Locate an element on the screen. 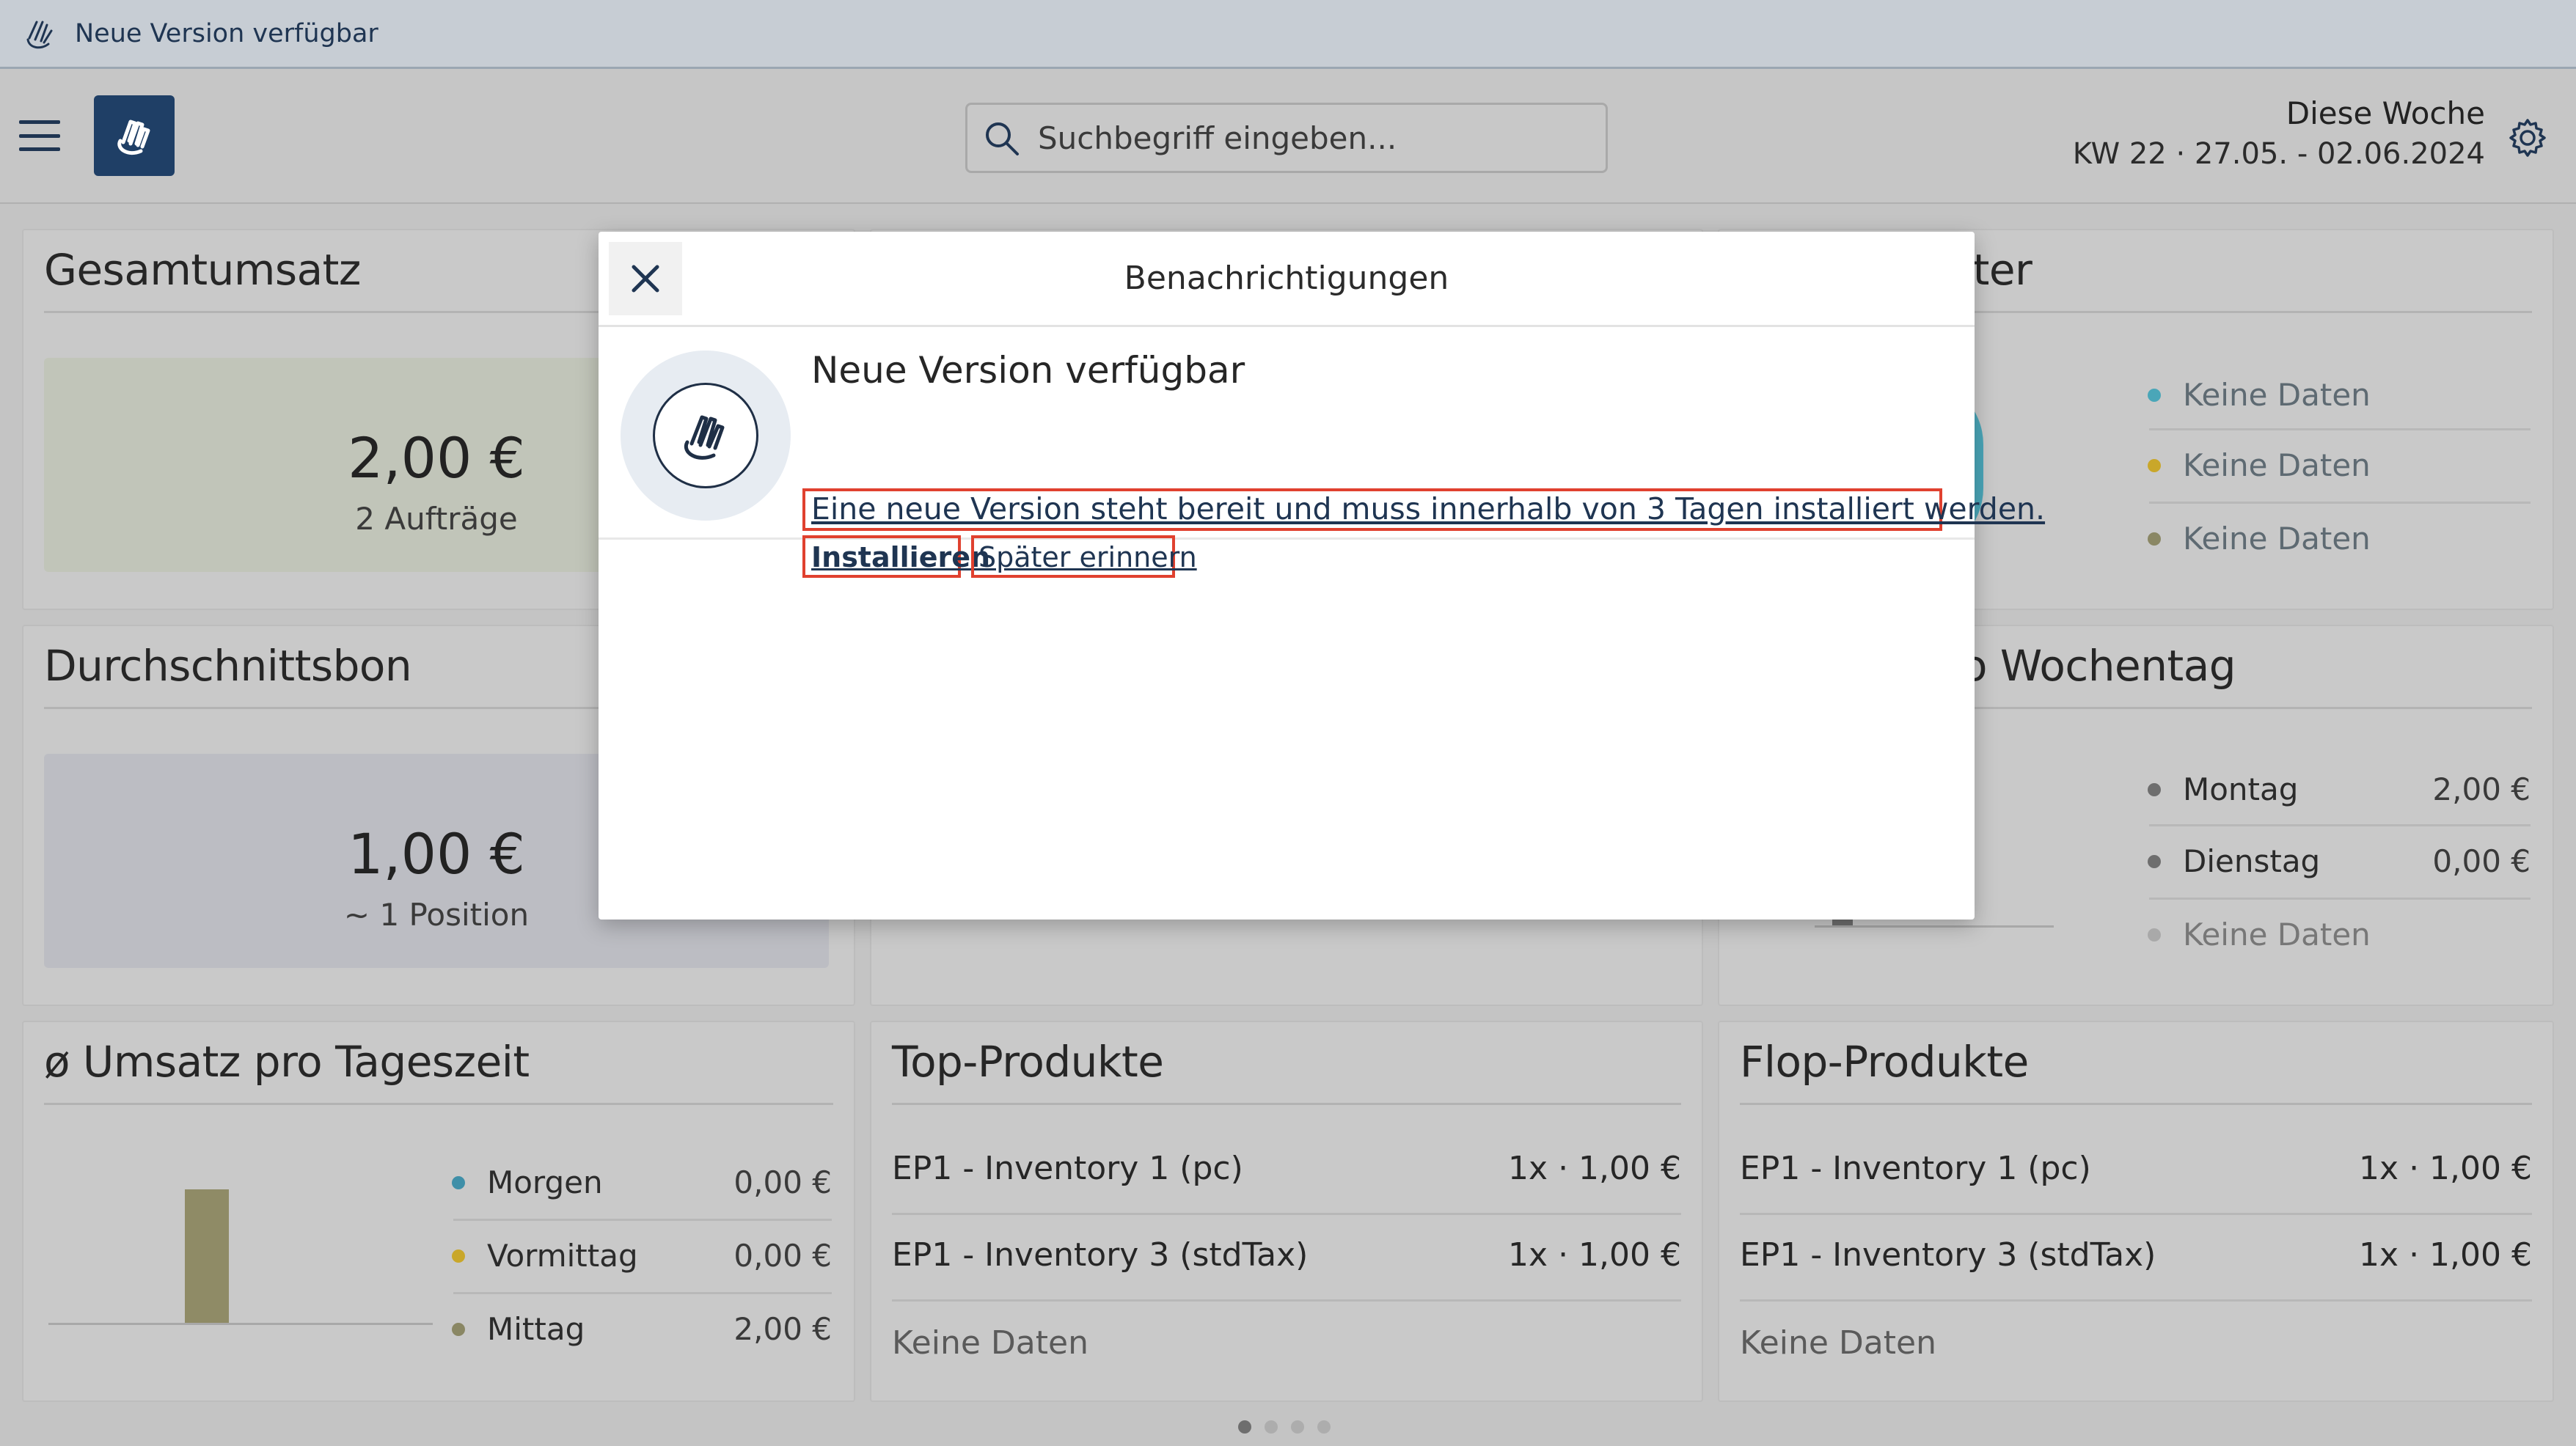 This screenshot has height=1446, width=2576. dialog-header: Benachrichtigungen is located at coordinates (1287, 279).